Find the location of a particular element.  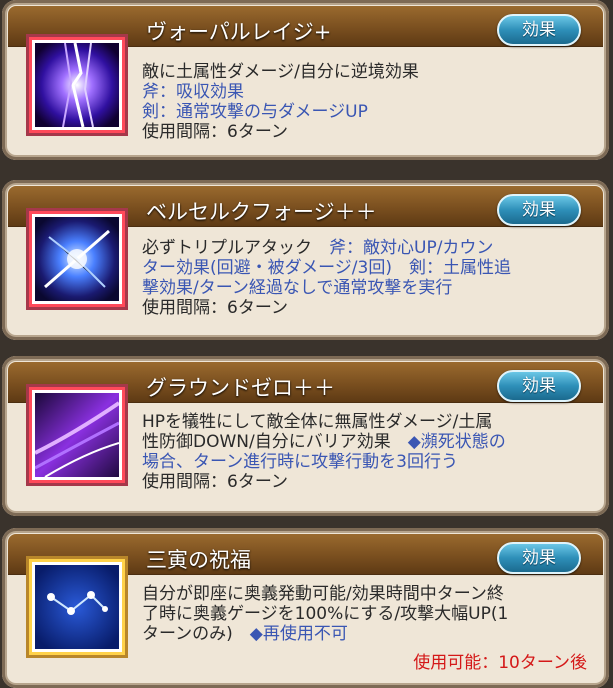

desc-line: 撃効果/ターン経過なしで通常攻撃を実行 is located at coordinates (363, 288).